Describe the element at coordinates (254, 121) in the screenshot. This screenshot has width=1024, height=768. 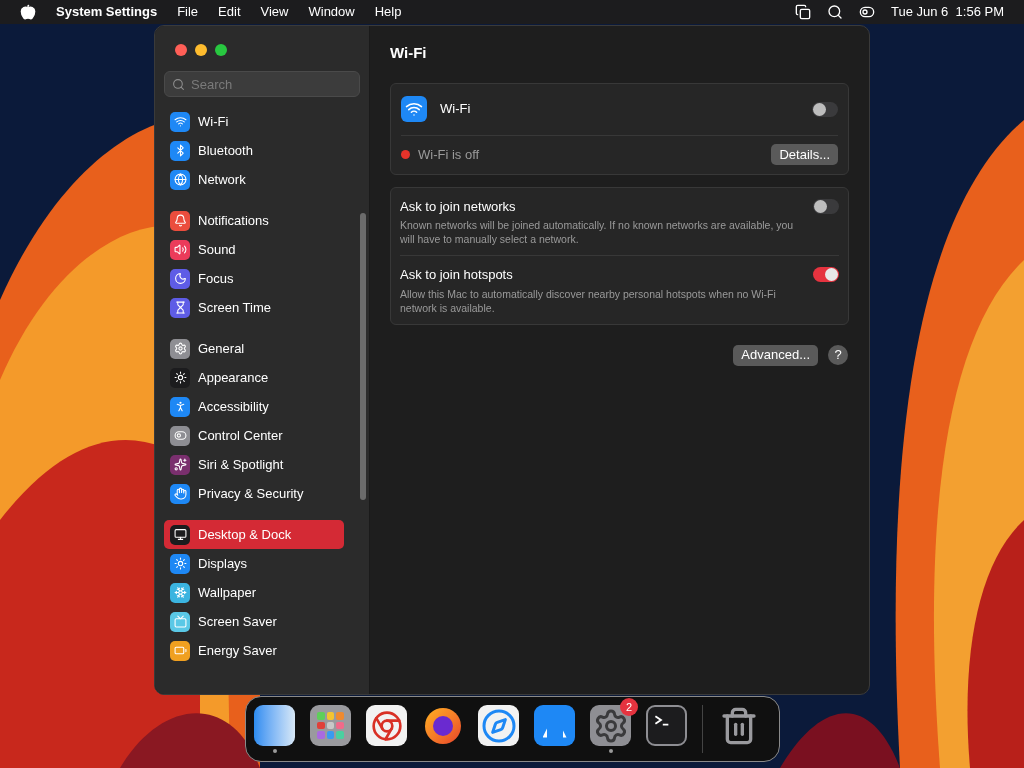
I see `sidebar-item: Wi-Fi` at that location.